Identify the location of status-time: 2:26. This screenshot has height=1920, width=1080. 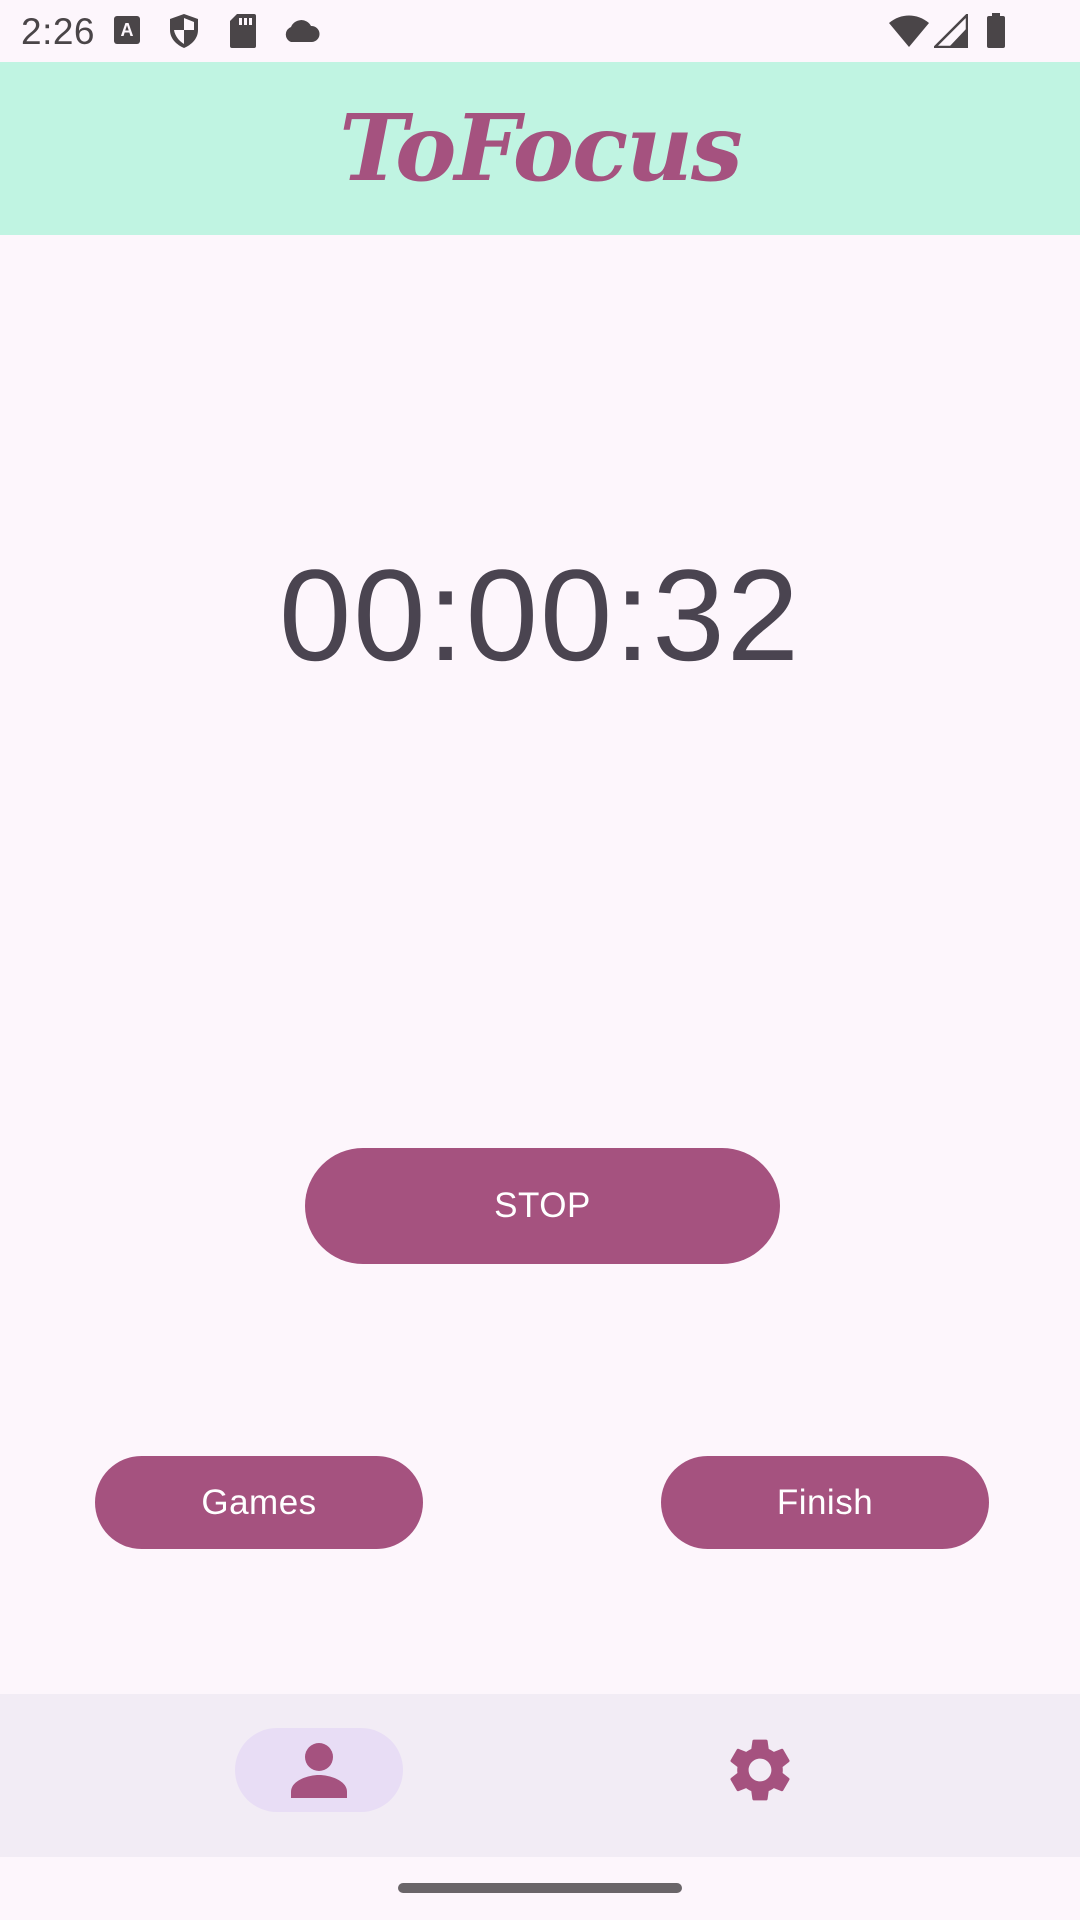
(58, 31).